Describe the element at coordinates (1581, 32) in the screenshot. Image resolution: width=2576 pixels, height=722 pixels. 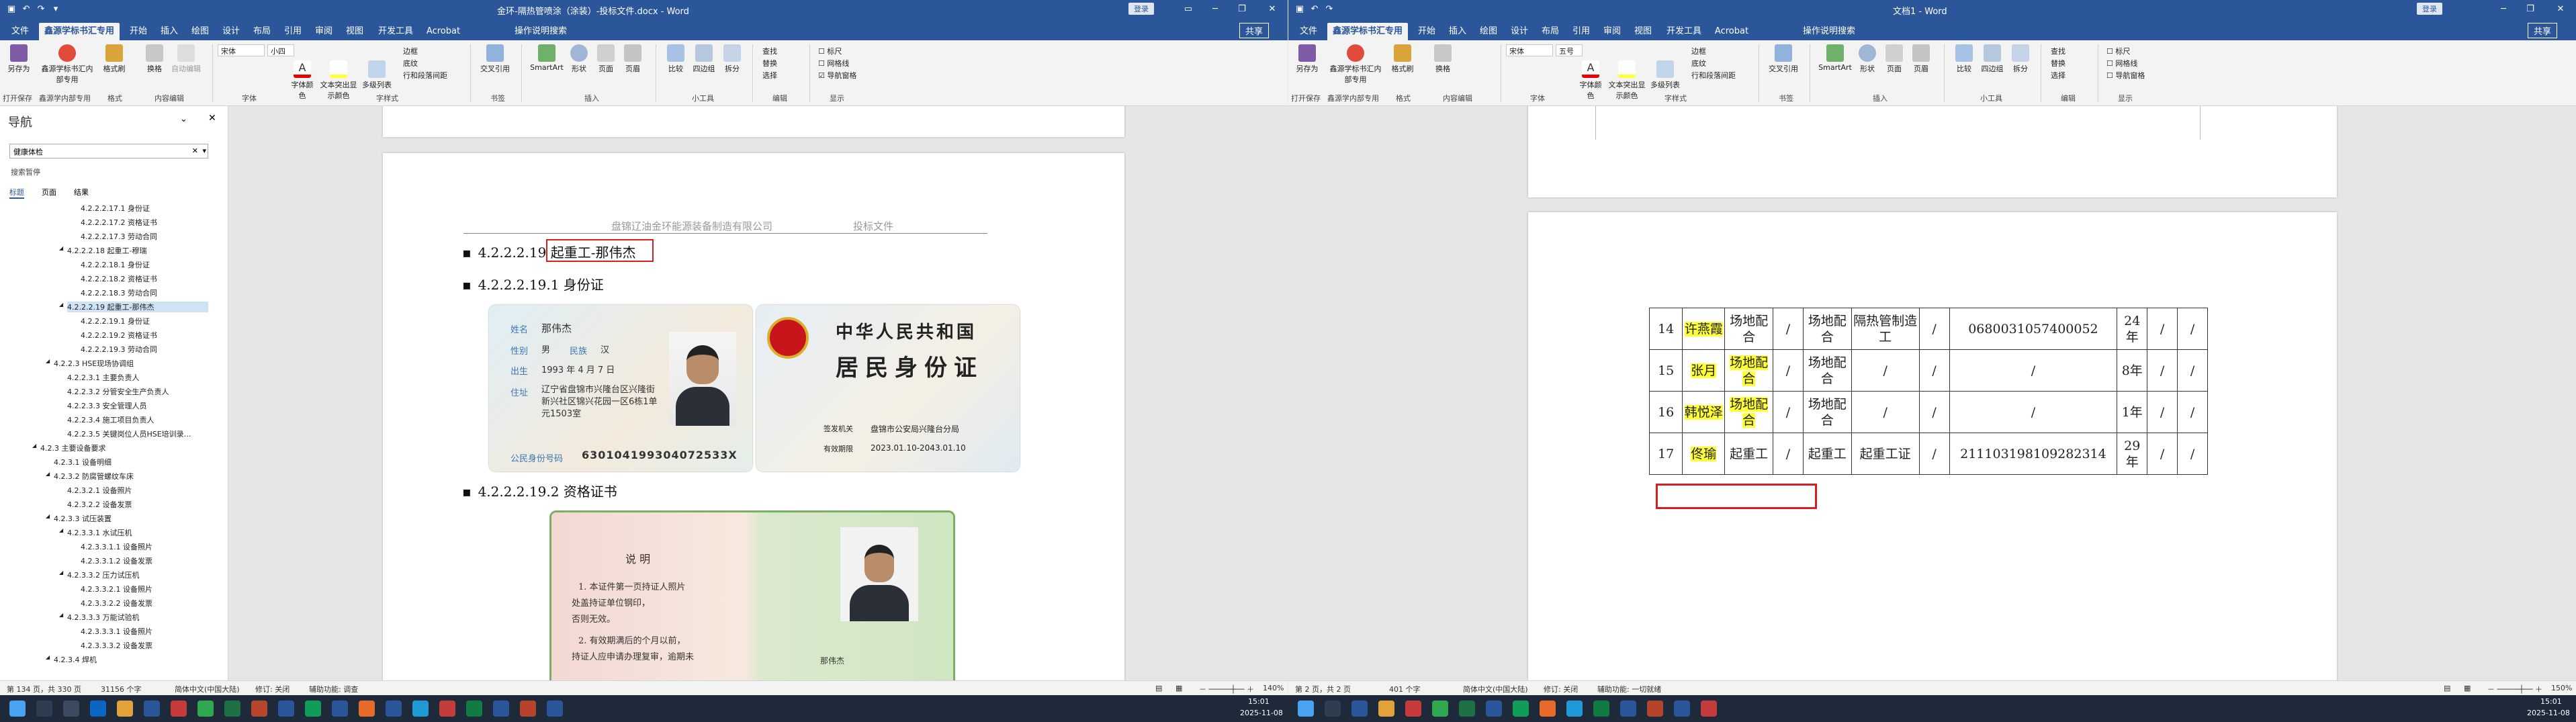
I see `tab-references: 引用` at that location.